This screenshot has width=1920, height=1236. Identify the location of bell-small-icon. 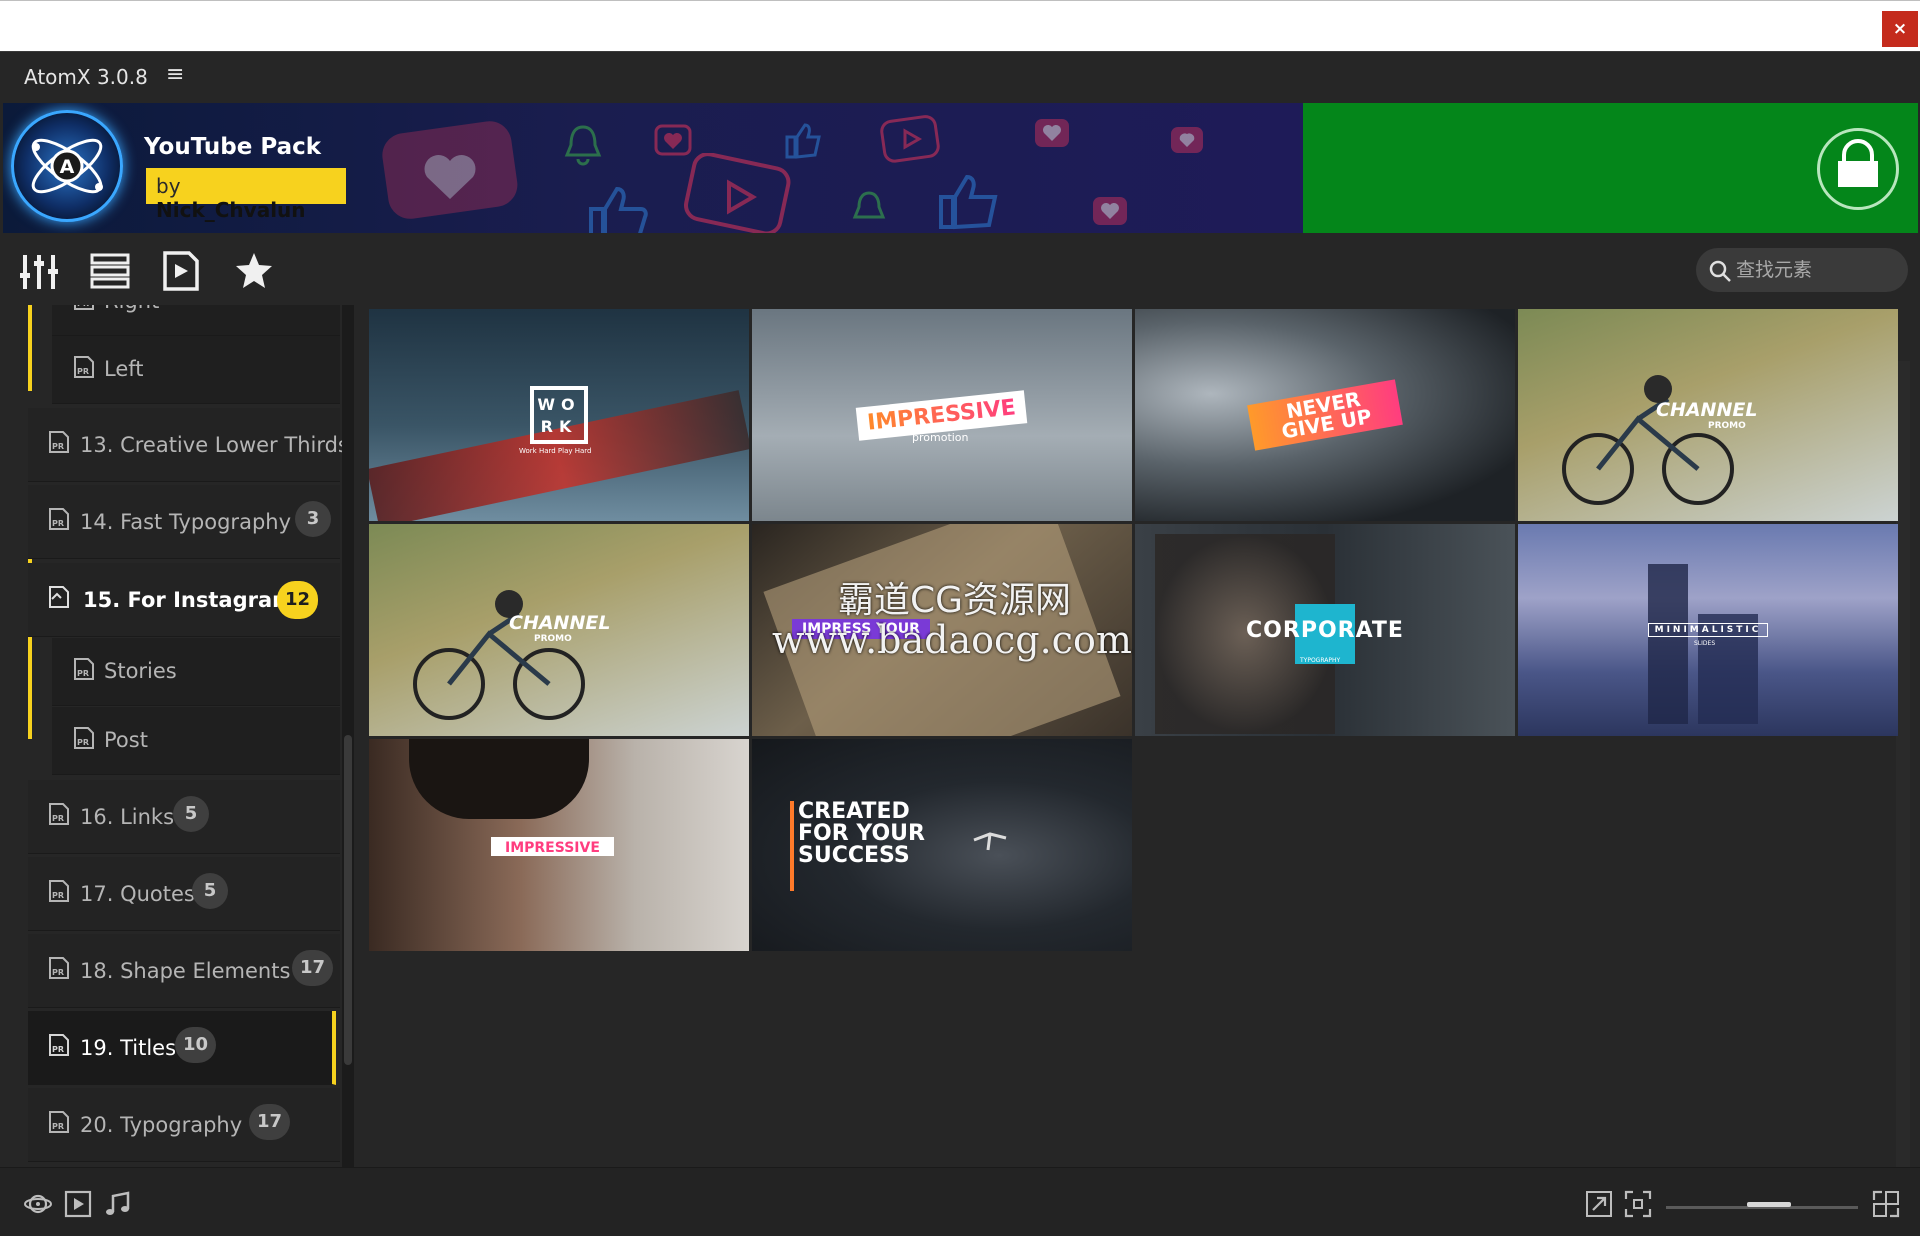
(869, 205).